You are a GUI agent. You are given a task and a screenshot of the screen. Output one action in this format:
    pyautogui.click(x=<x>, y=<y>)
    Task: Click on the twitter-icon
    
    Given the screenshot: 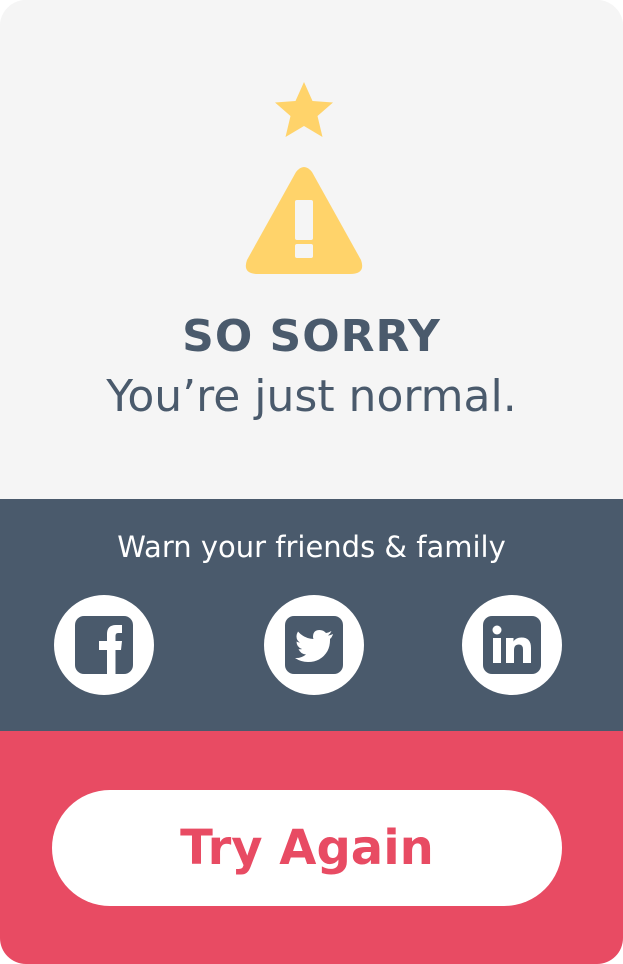 What is the action you would take?
    pyautogui.click(x=314, y=645)
    